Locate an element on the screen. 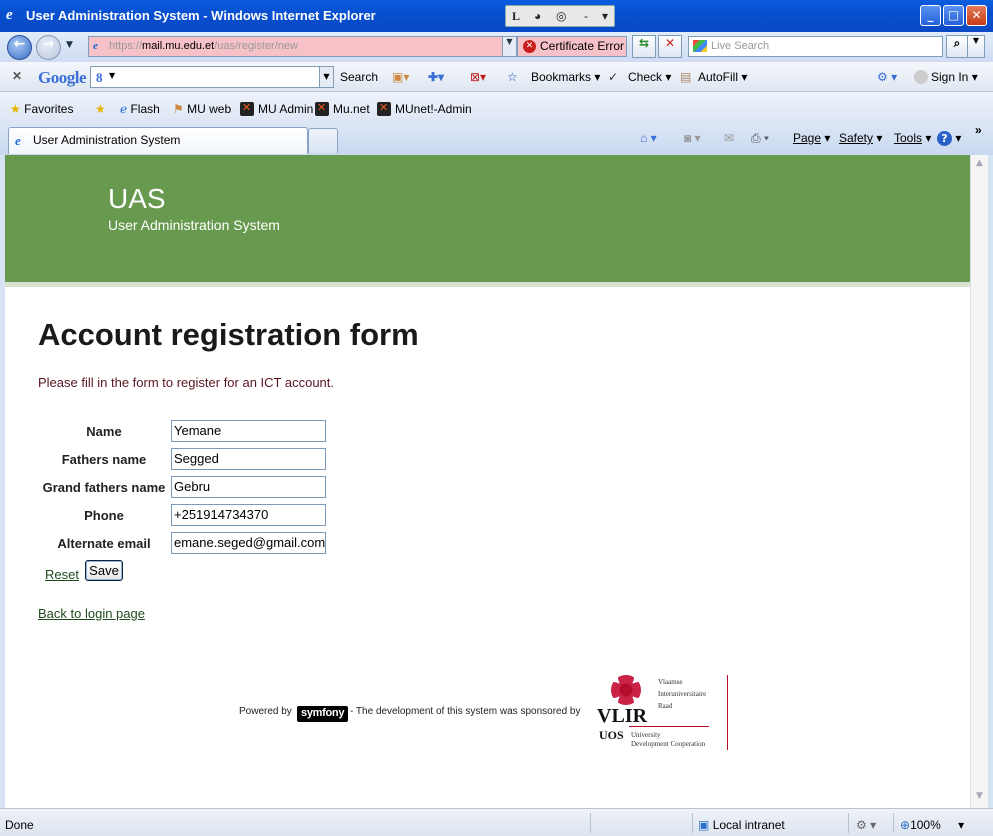 Image resolution: width=993 pixels, height=836 pixels. minimize-button: _ is located at coordinates (930, 15).